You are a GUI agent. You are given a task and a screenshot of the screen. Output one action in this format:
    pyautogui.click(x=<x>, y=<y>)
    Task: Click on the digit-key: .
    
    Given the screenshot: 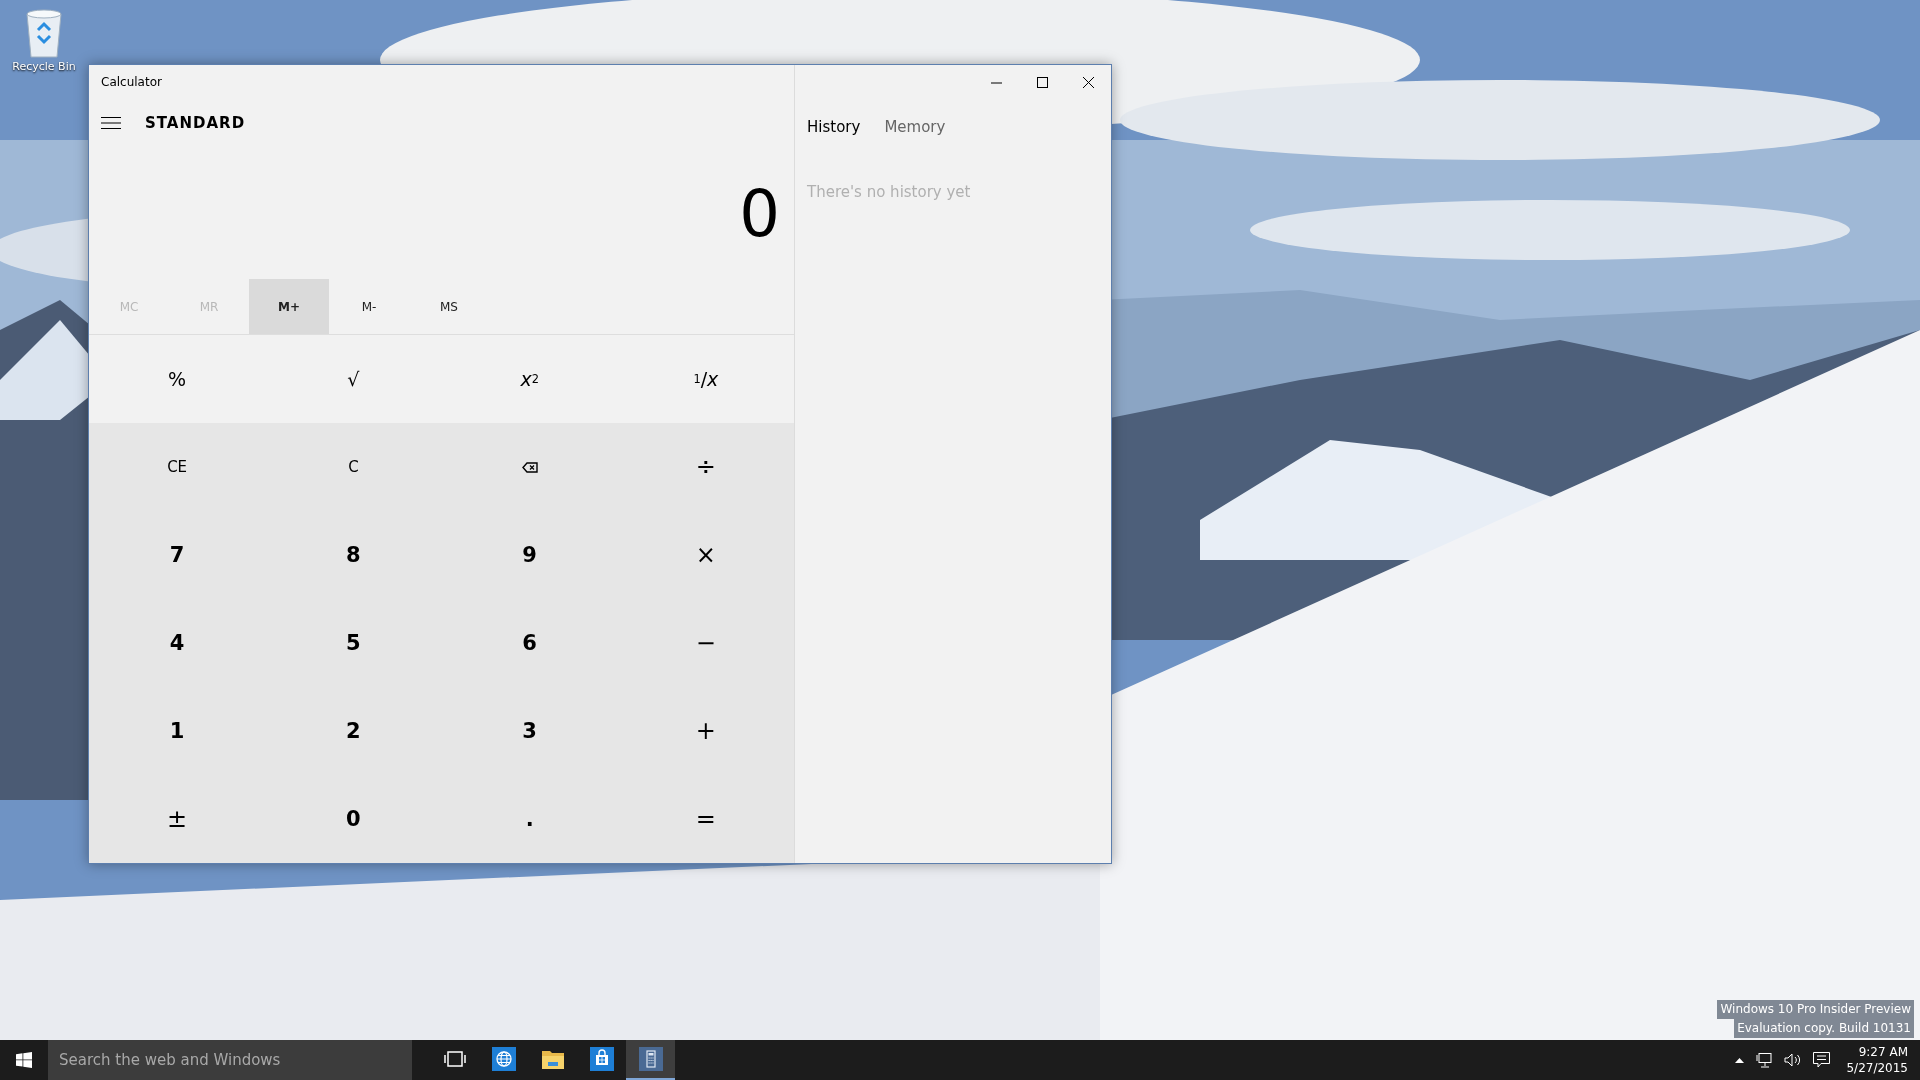 What is the action you would take?
    pyautogui.click(x=529, y=819)
    